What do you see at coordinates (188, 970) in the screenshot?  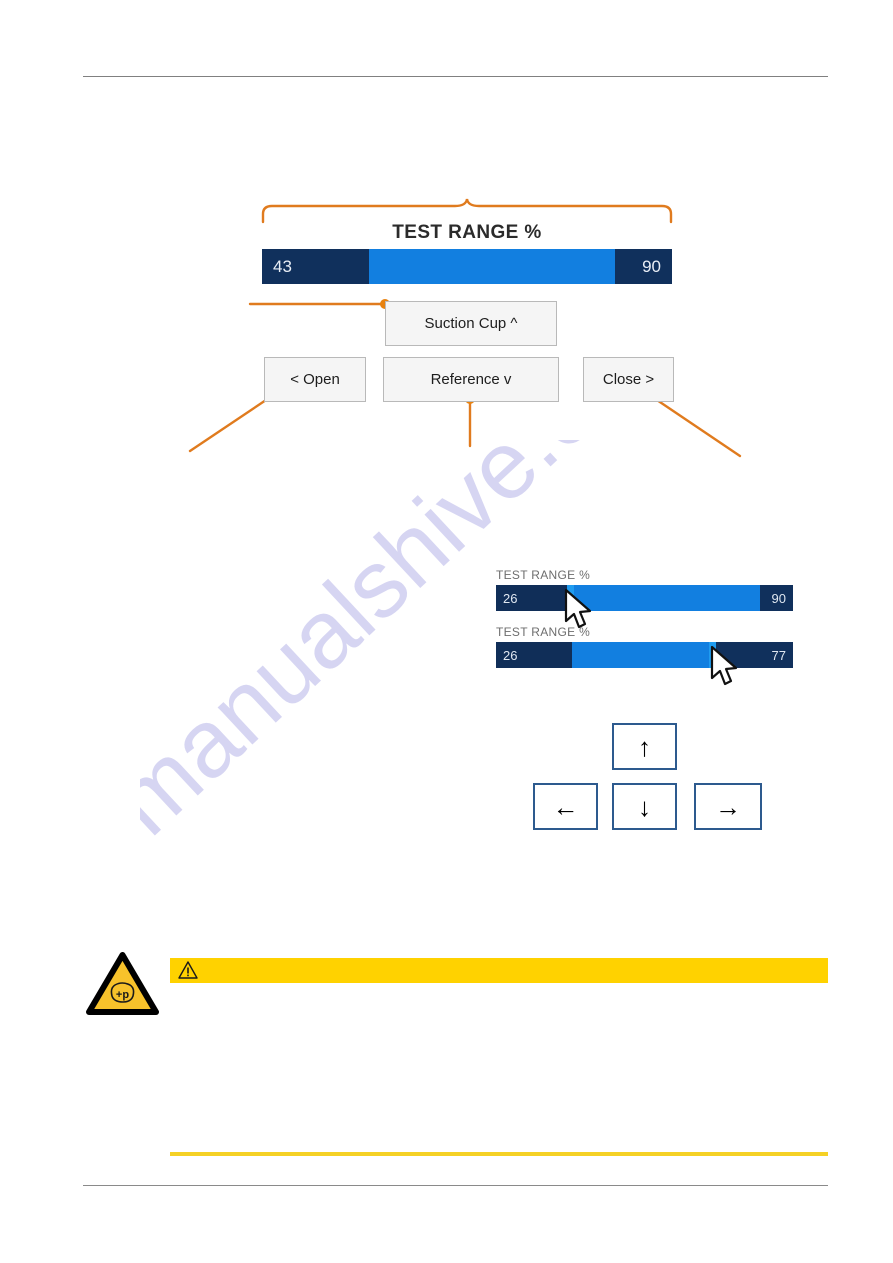 I see `warning-triangle-icon` at bounding box center [188, 970].